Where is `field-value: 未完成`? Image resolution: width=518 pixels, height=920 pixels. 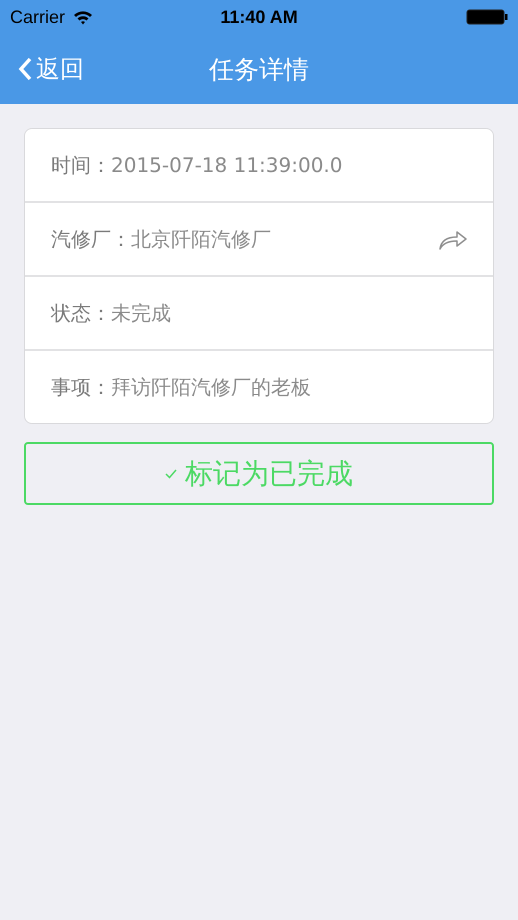
field-value: 未完成 is located at coordinates (141, 313).